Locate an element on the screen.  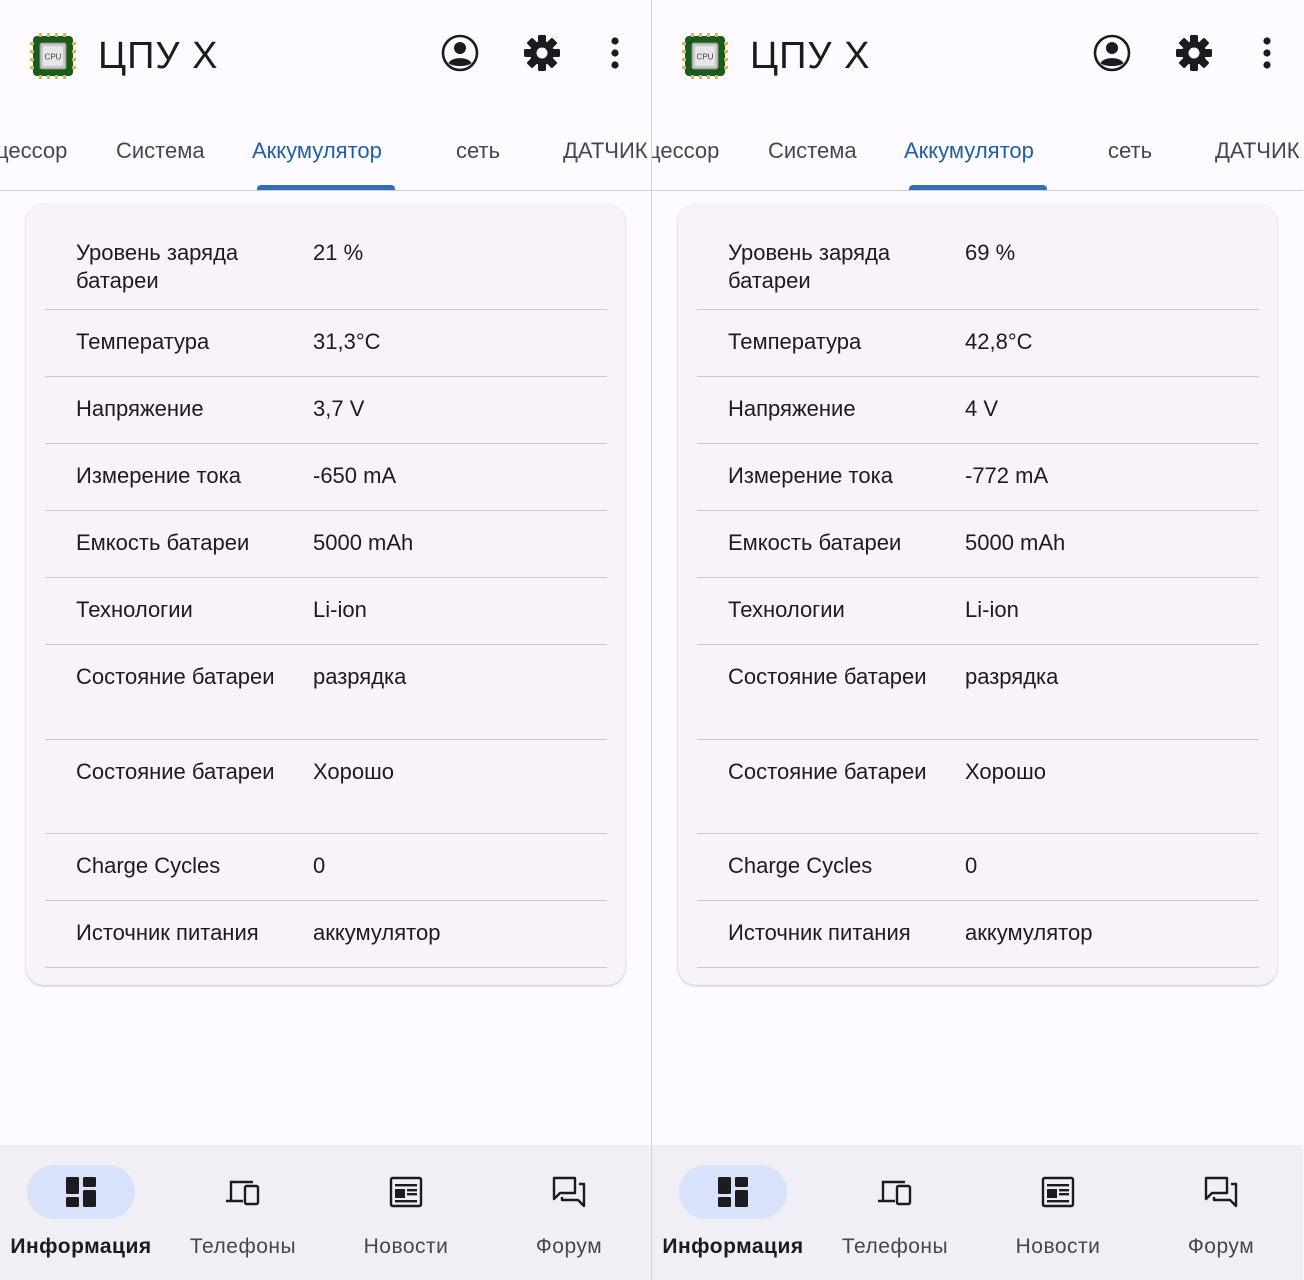
row-value: 5000 mAh is located at coordinates (363, 542).